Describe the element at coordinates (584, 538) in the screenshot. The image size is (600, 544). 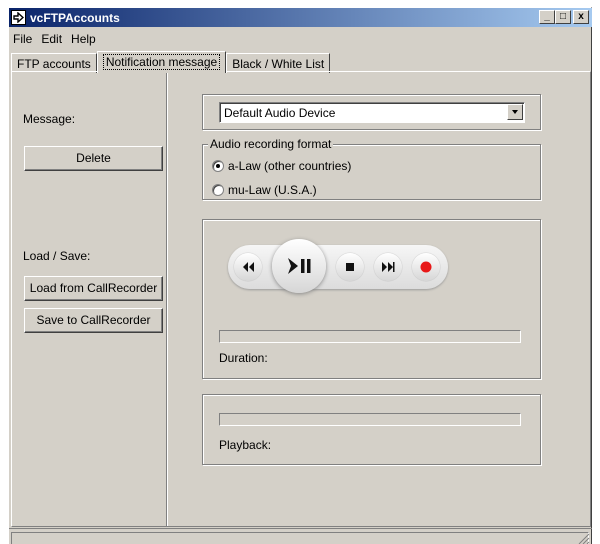
I see `resize-grip-icon` at that location.